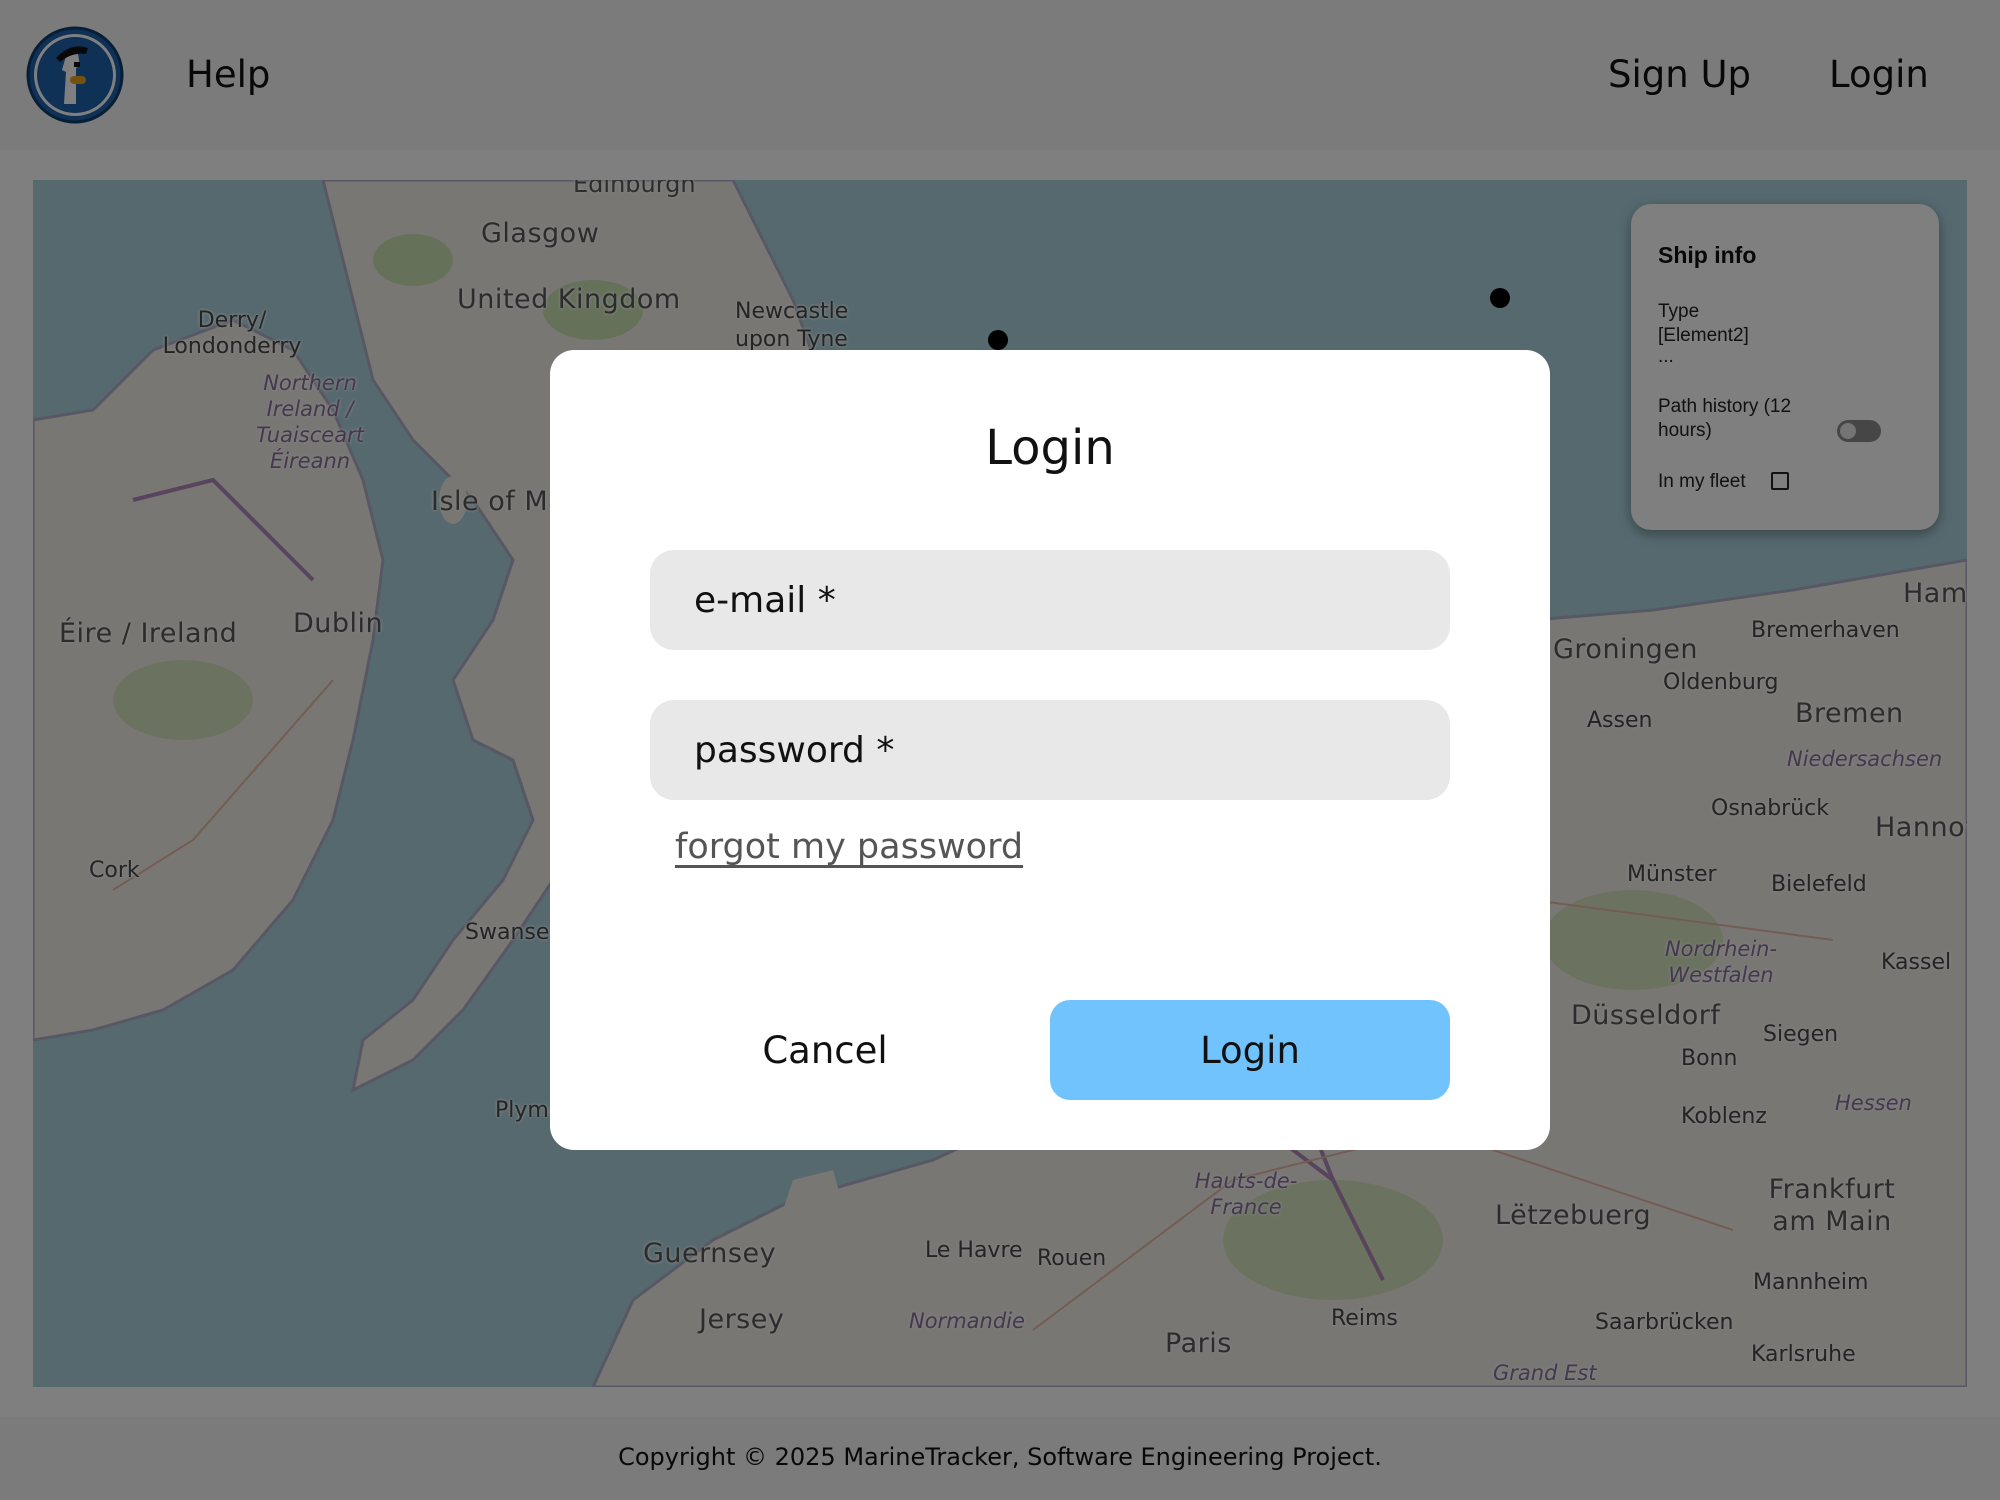 The image size is (2000, 1500). What do you see at coordinates (1050, 600) in the screenshot?
I see `email-field` at bounding box center [1050, 600].